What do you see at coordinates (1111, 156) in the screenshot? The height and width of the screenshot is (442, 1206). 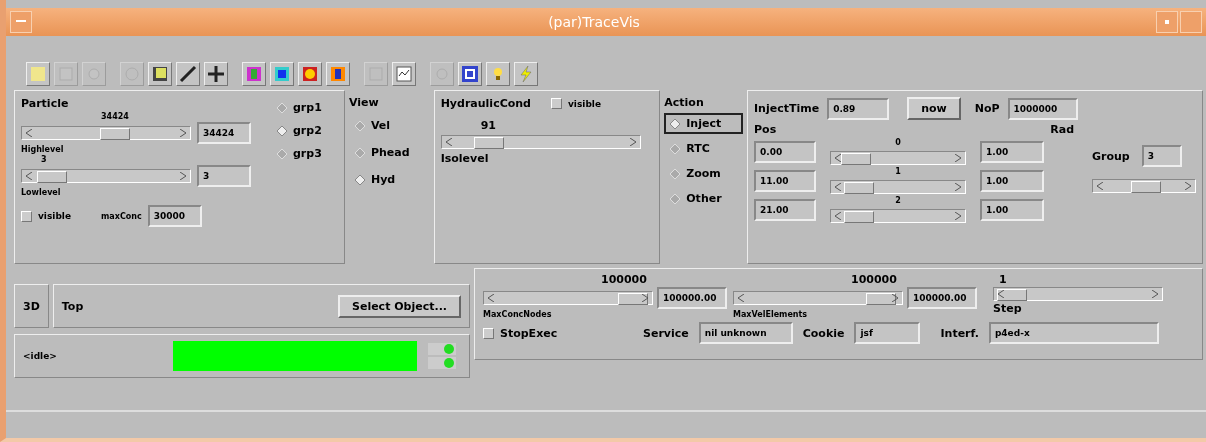 I see `field-label: Group` at bounding box center [1111, 156].